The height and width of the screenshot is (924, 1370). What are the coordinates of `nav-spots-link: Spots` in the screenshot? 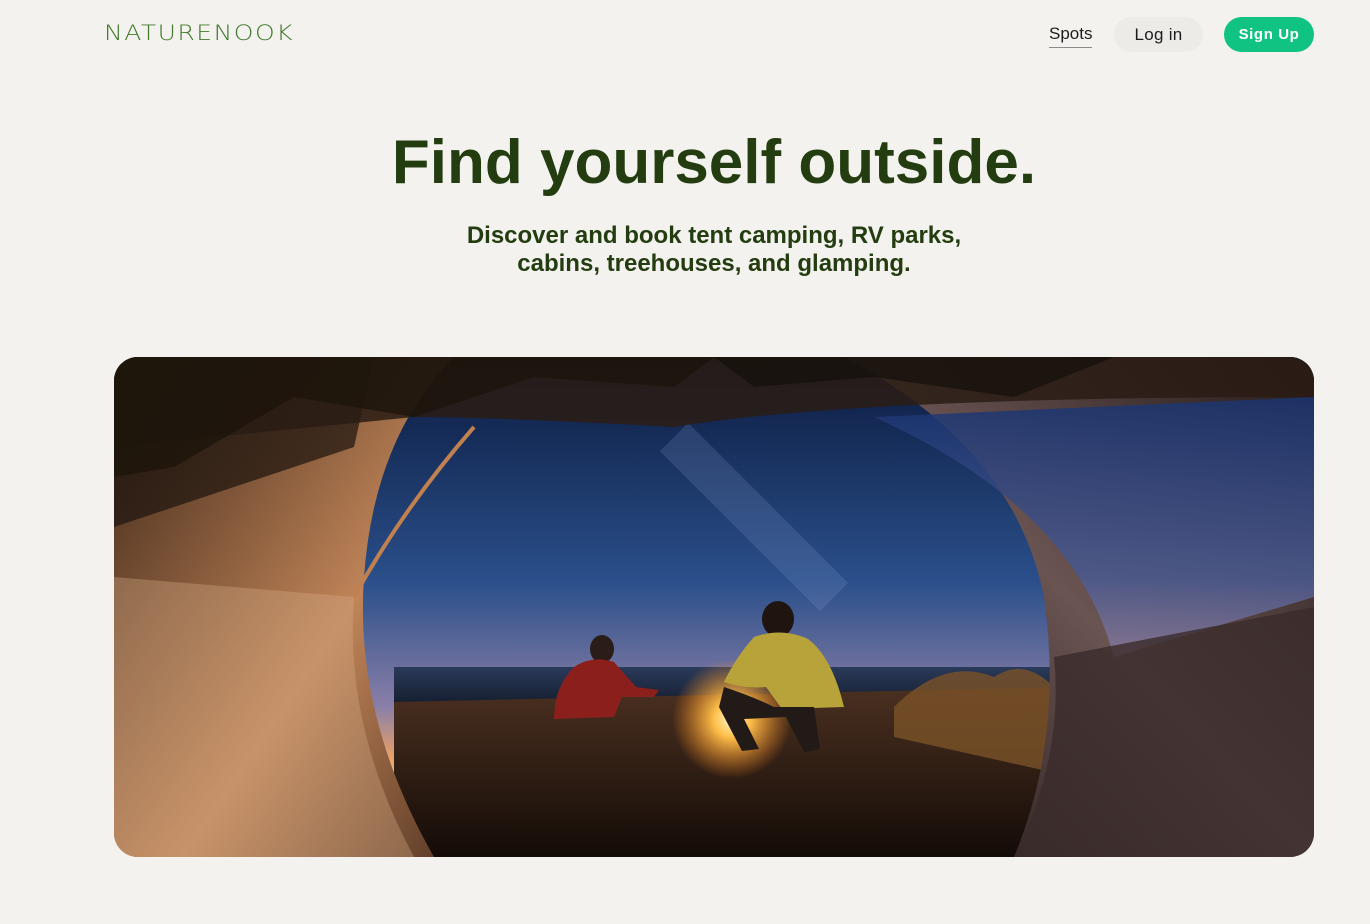 It's located at (1071, 36).